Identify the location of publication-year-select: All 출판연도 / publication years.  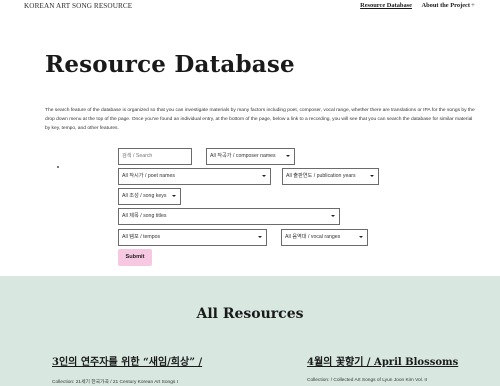
(330, 176).